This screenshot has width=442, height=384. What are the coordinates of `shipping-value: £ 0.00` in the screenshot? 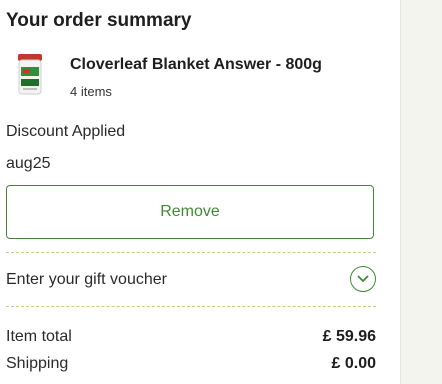 It's located at (353, 363).